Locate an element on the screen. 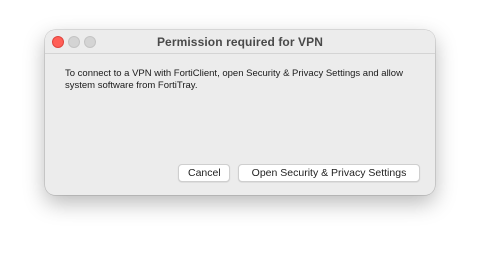 Image resolution: width=480 pixels, height=256 pixels. open-security-privacy-settings-button: Open Security & Privacy Settings is located at coordinates (329, 173).